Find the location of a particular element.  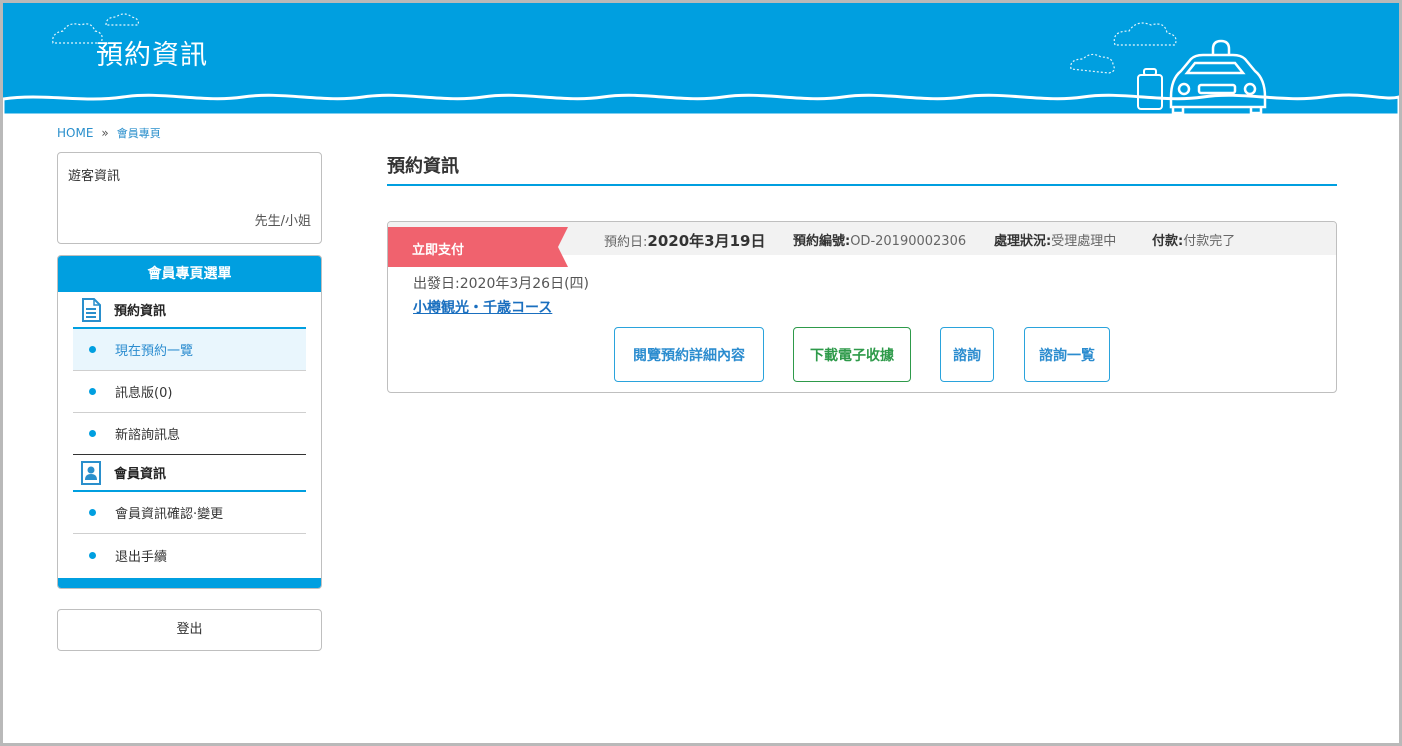

menu-item-label: 退出手續 is located at coordinates (141, 557).